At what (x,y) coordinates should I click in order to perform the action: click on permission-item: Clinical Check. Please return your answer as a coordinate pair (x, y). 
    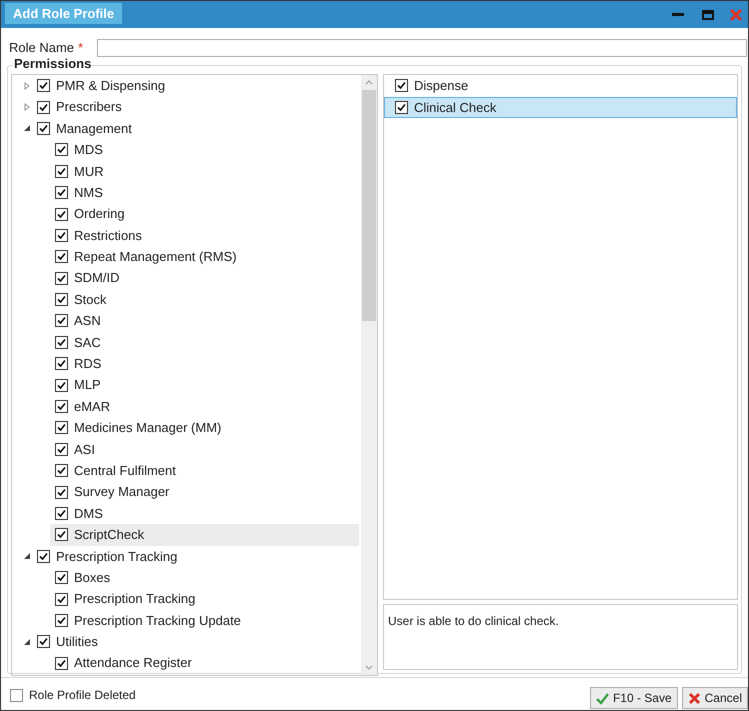
    Looking at the image, I should click on (560, 107).